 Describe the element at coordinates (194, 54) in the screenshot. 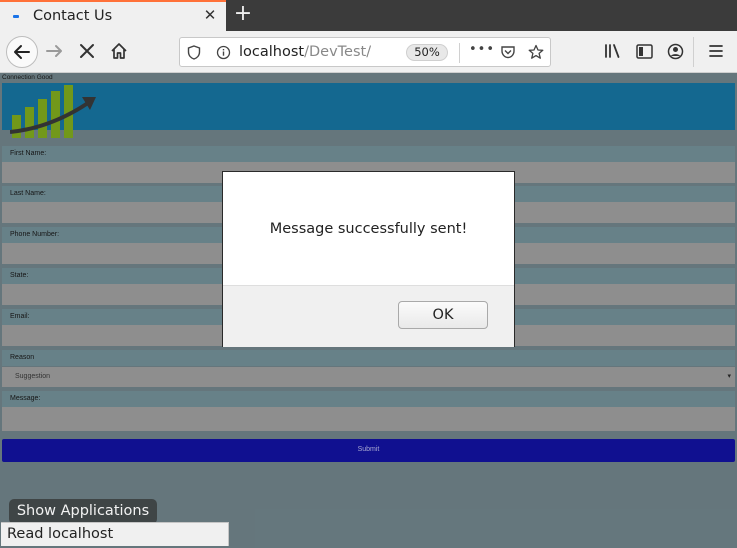

I see `tracking-protection-icon` at that location.